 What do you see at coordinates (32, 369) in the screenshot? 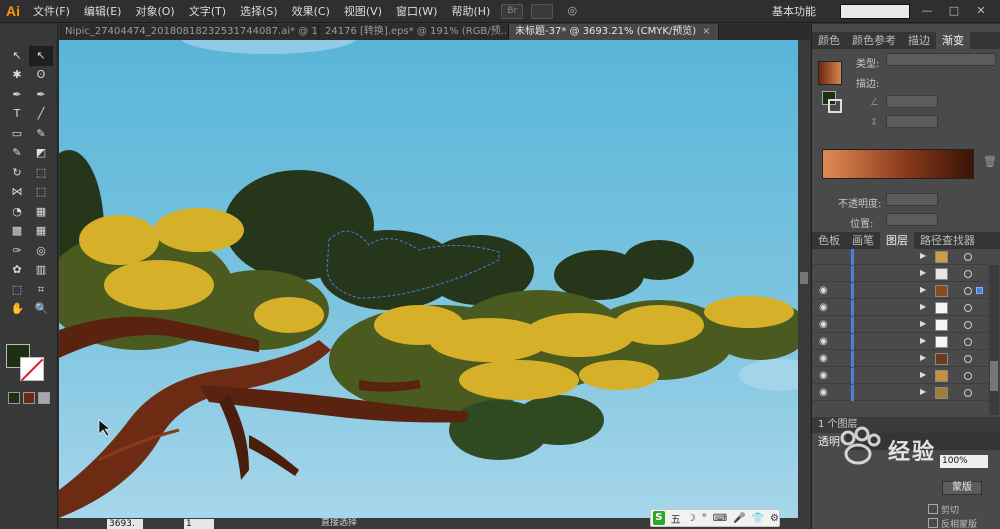
I see `stroke-color-swatch` at bounding box center [32, 369].